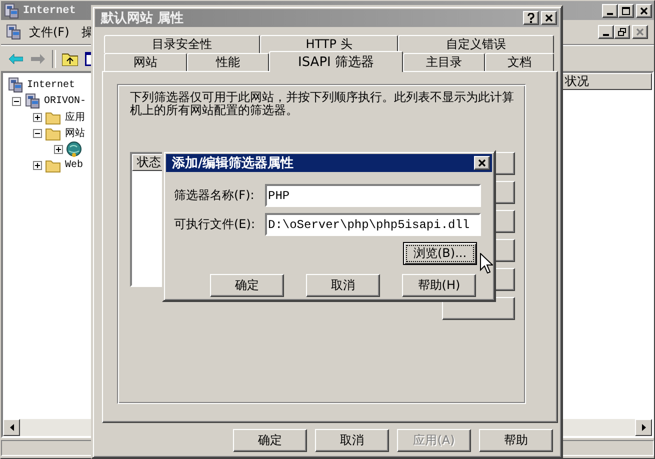  I want to click on tab: 自定义错误, so click(476, 44).